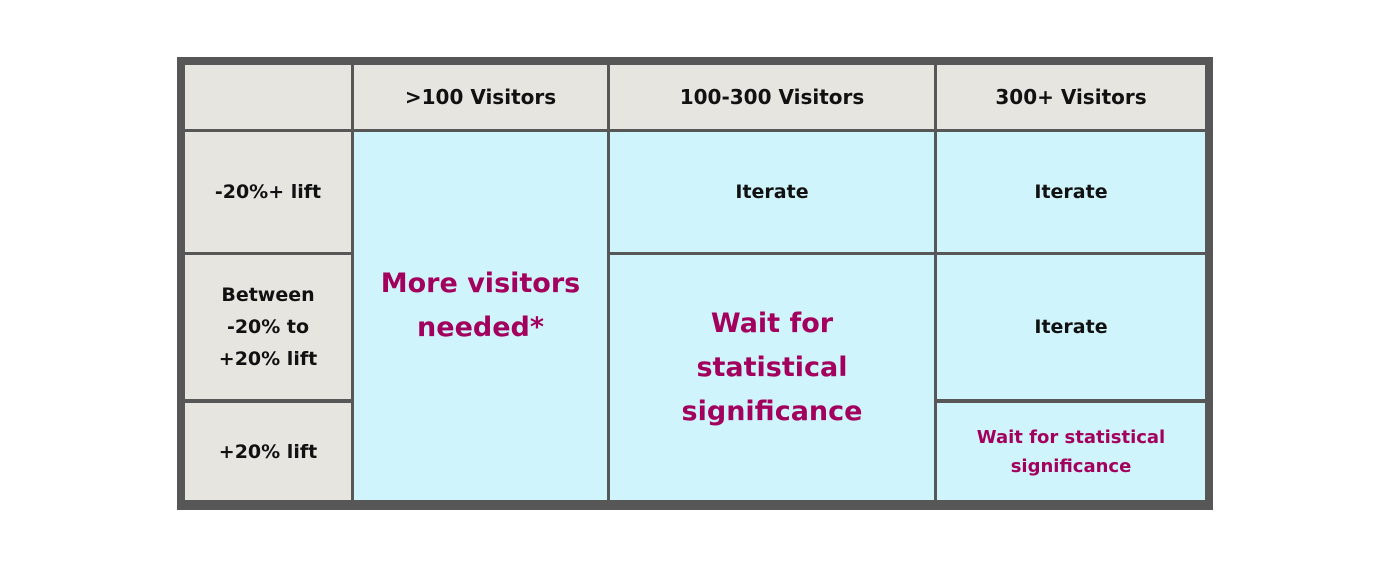  I want to click on cell-wait-for-significance: Wait for statistical significance, so click(772, 377).